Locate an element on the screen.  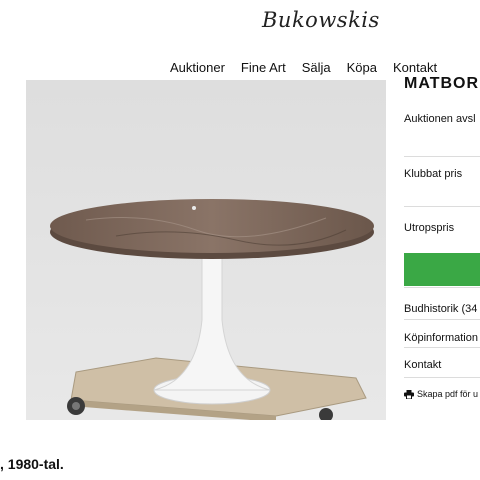
product-title: MATBORD is located at coordinates (442, 83).